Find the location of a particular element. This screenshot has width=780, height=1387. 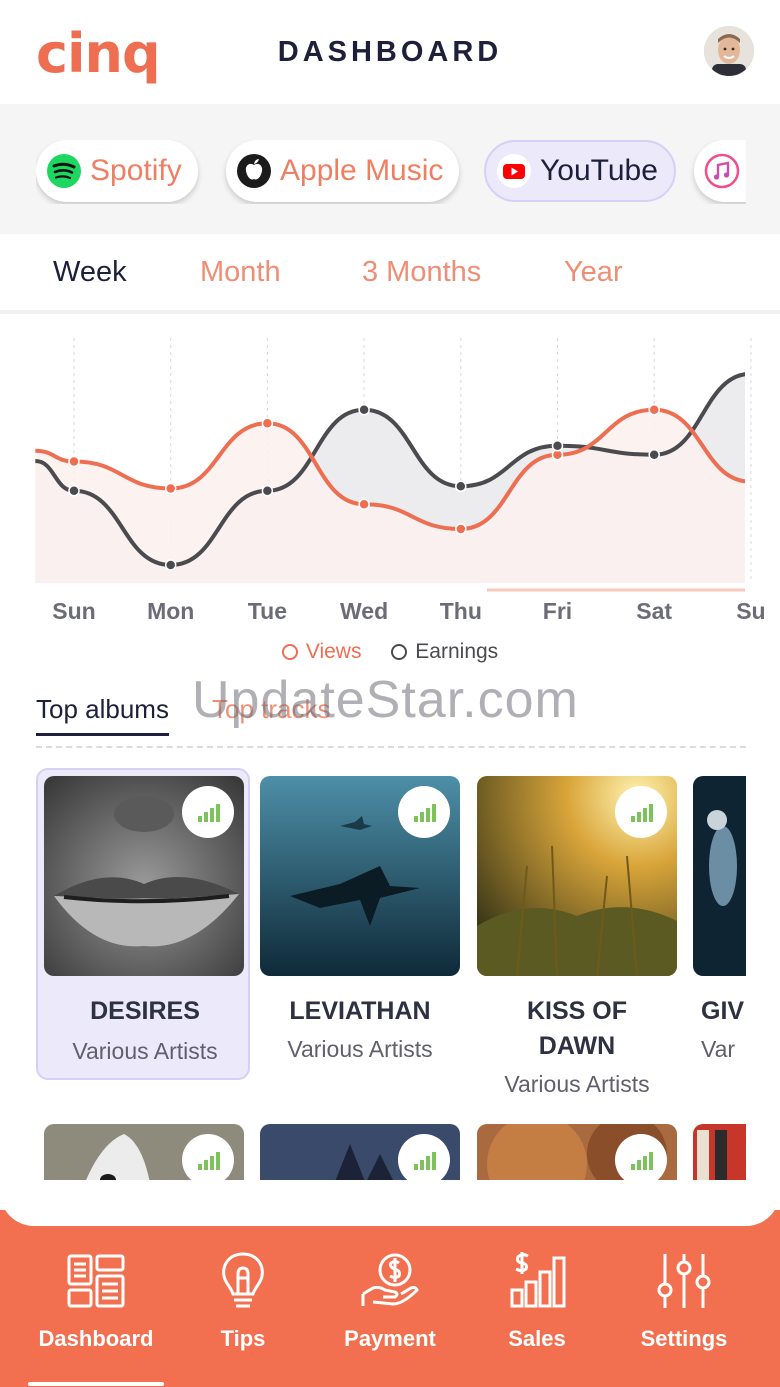

x-tick-label: Sun is located at coordinates (73, 611).